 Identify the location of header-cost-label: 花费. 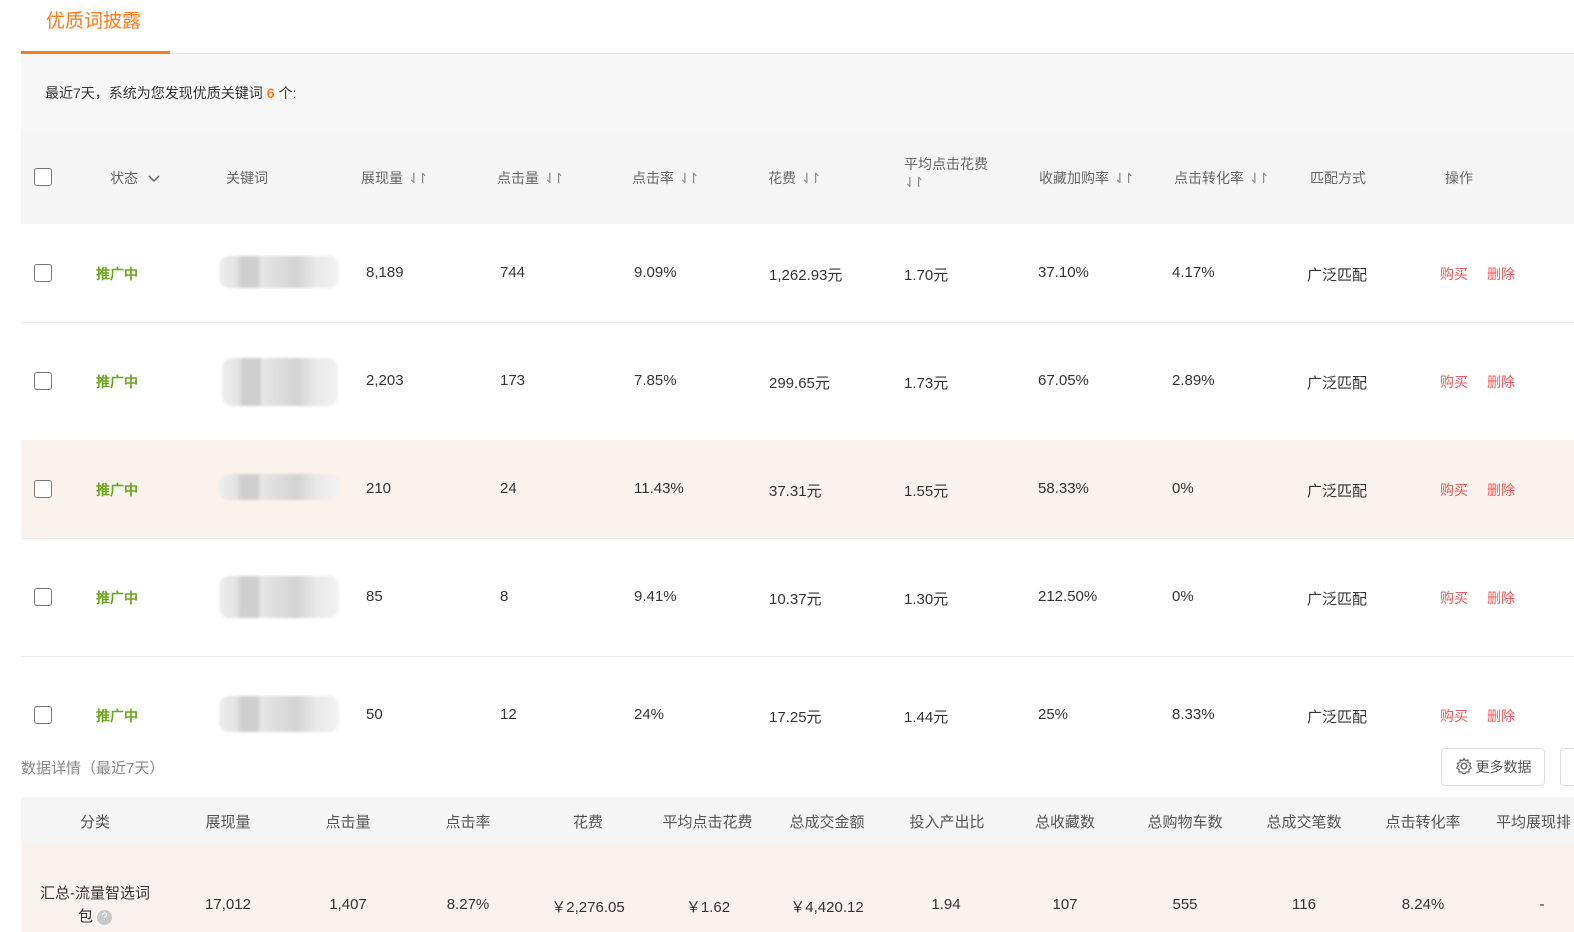
(782, 178).